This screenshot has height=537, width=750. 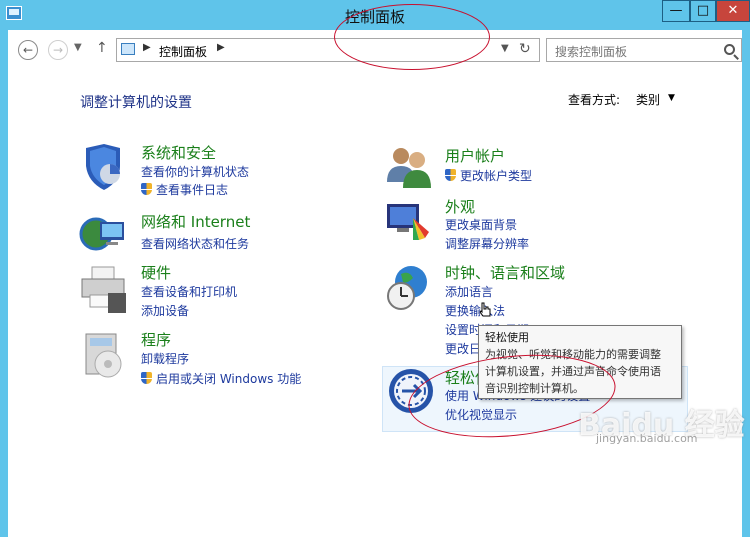 I want to click on link-windows-features: 启用或关闭 Windows 功能, so click(x=221, y=378).